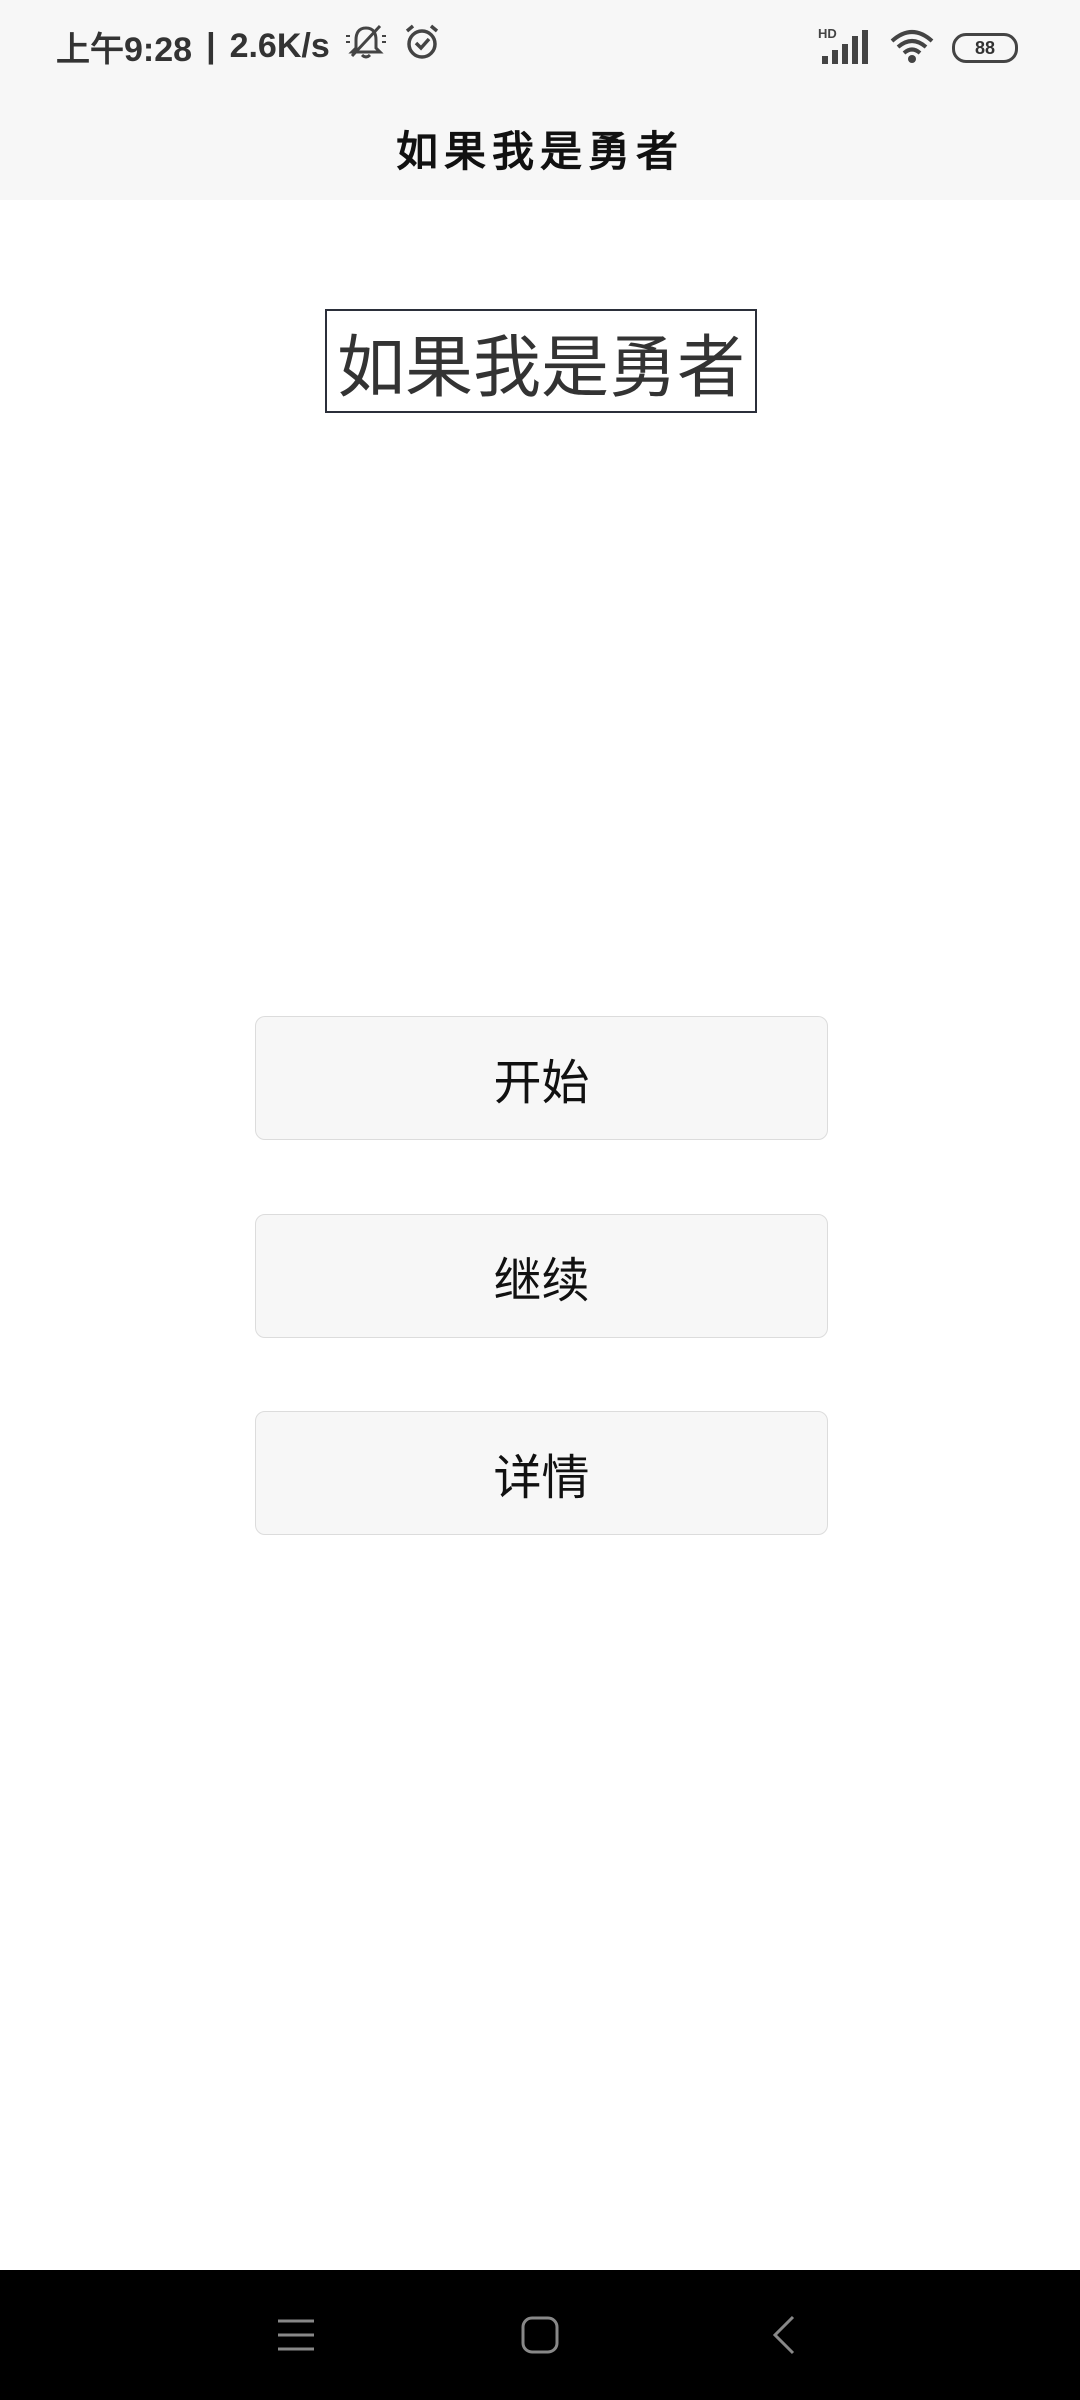 The height and width of the screenshot is (2400, 1080). I want to click on hd-icon: HD, so click(827, 33).